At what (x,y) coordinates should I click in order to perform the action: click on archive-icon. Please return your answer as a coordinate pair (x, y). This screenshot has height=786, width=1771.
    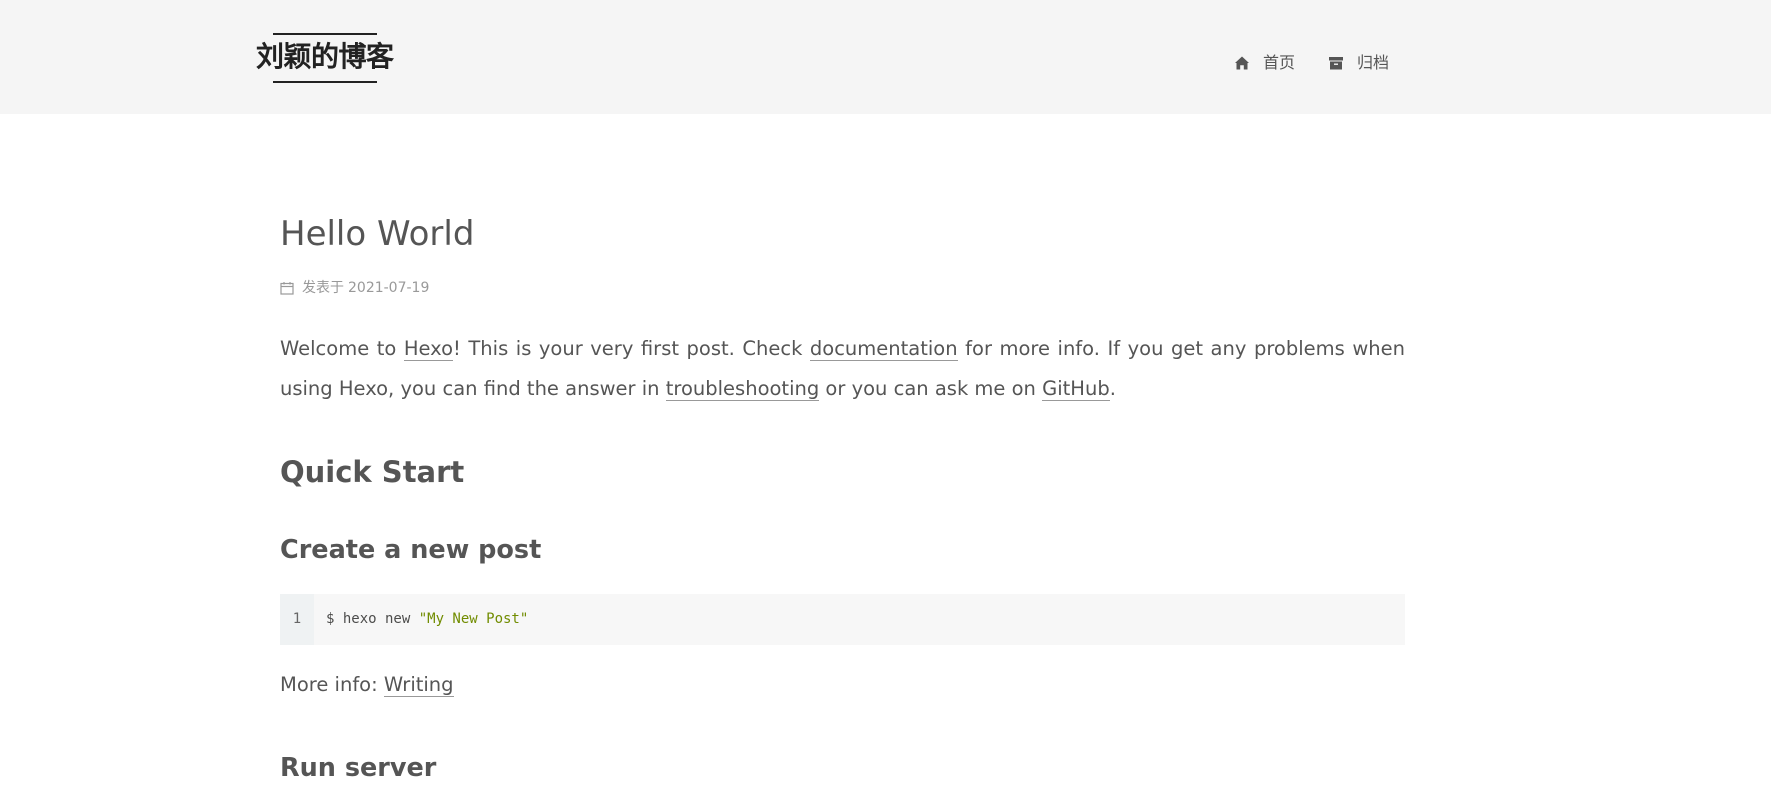
    Looking at the image, I should click on (1336, 63).